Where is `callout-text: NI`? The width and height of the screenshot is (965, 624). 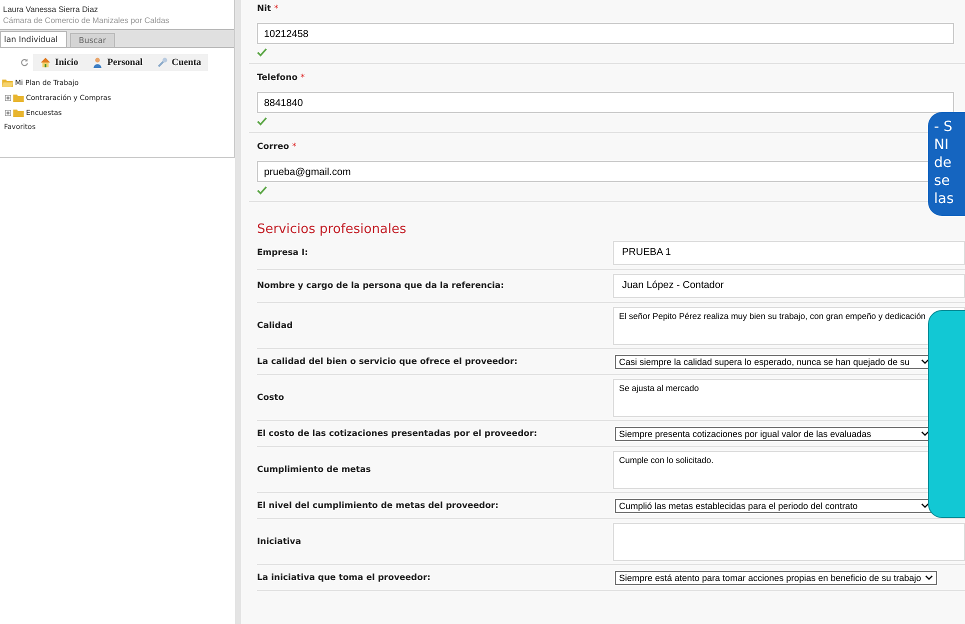 callout-text: NI is located at coordinates (942, 145).